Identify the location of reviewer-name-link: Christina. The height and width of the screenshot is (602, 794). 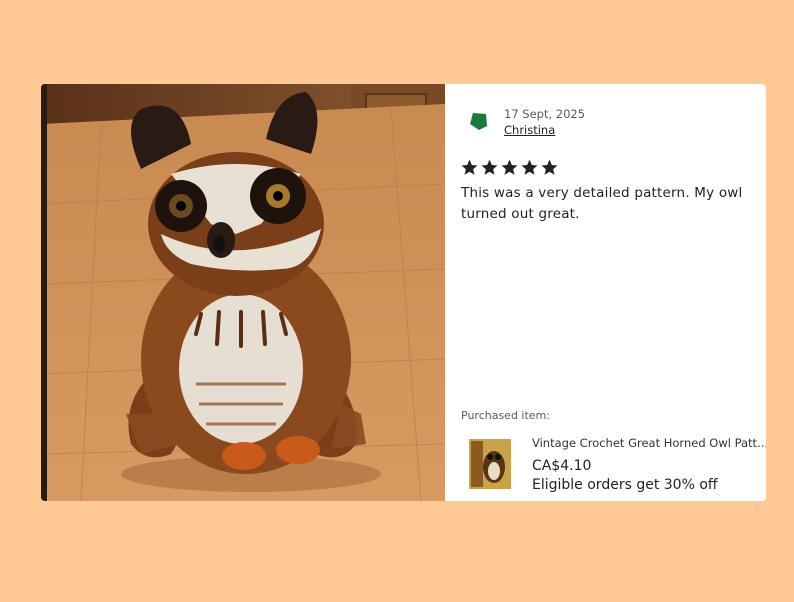
(529, 130).